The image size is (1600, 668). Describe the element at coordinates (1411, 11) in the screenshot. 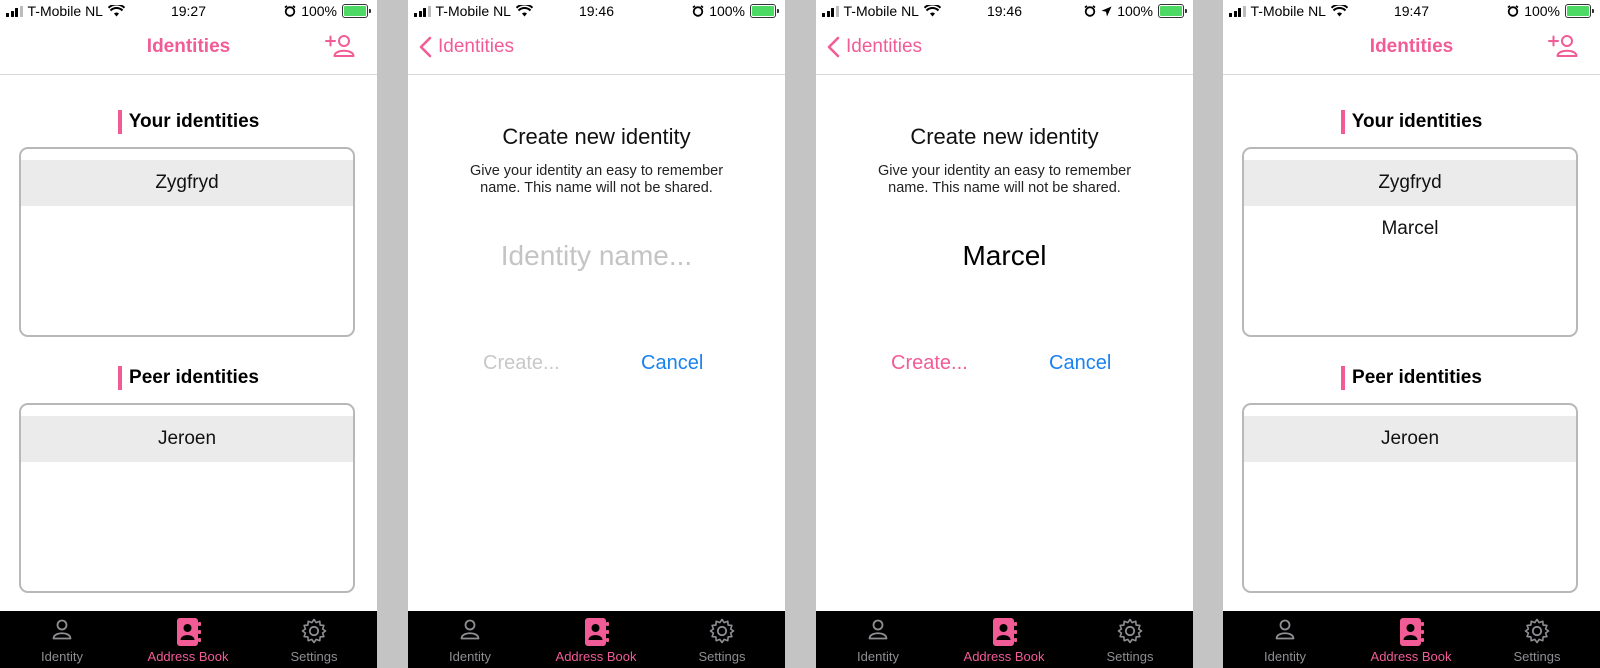

I see `status-bar: T-Mobile NL 19:47 100%` at that location.